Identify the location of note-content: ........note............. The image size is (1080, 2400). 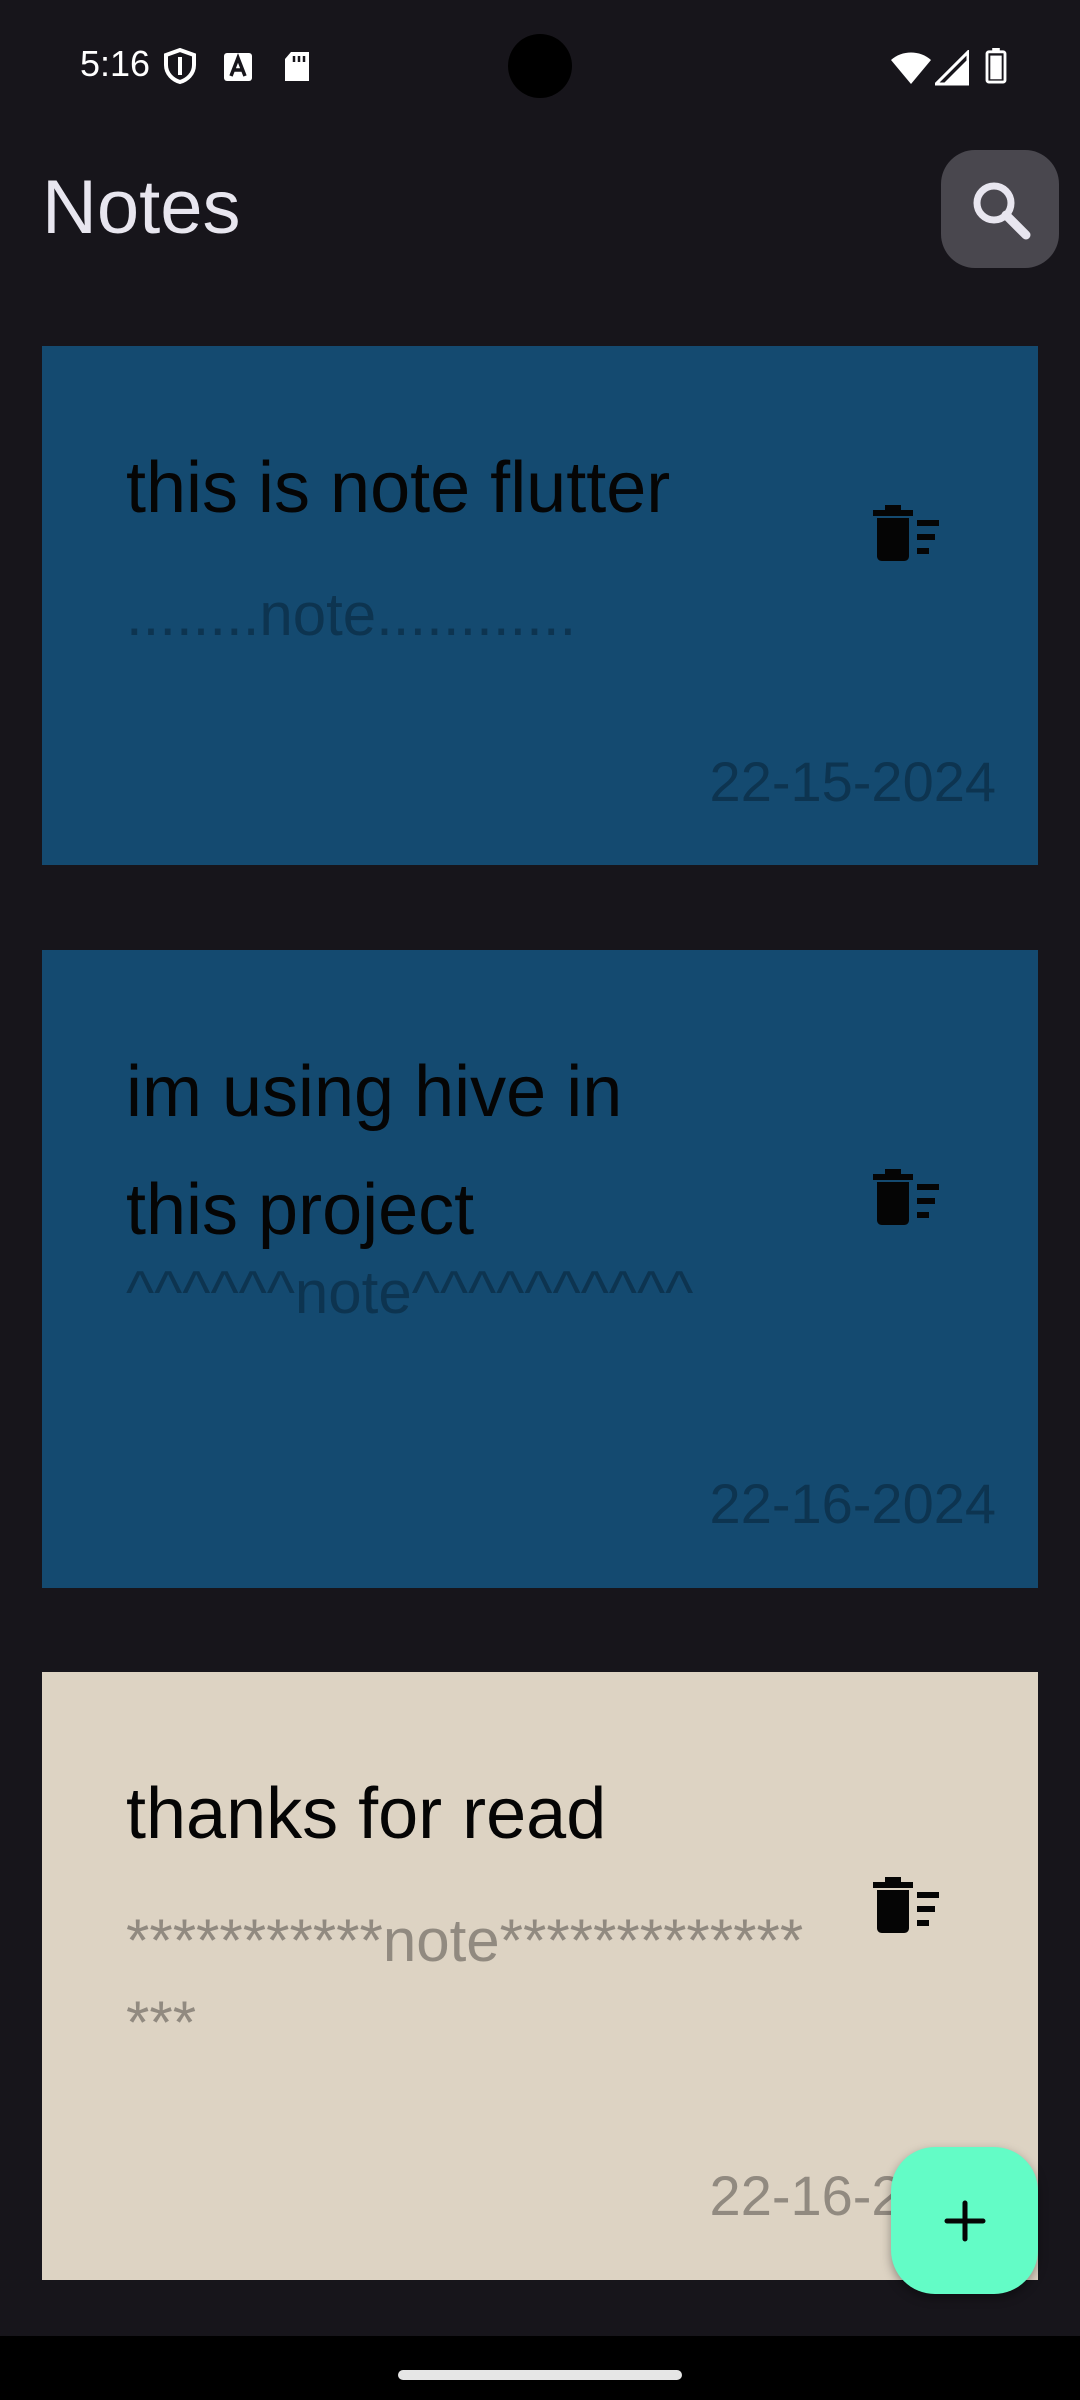
(351, 614).